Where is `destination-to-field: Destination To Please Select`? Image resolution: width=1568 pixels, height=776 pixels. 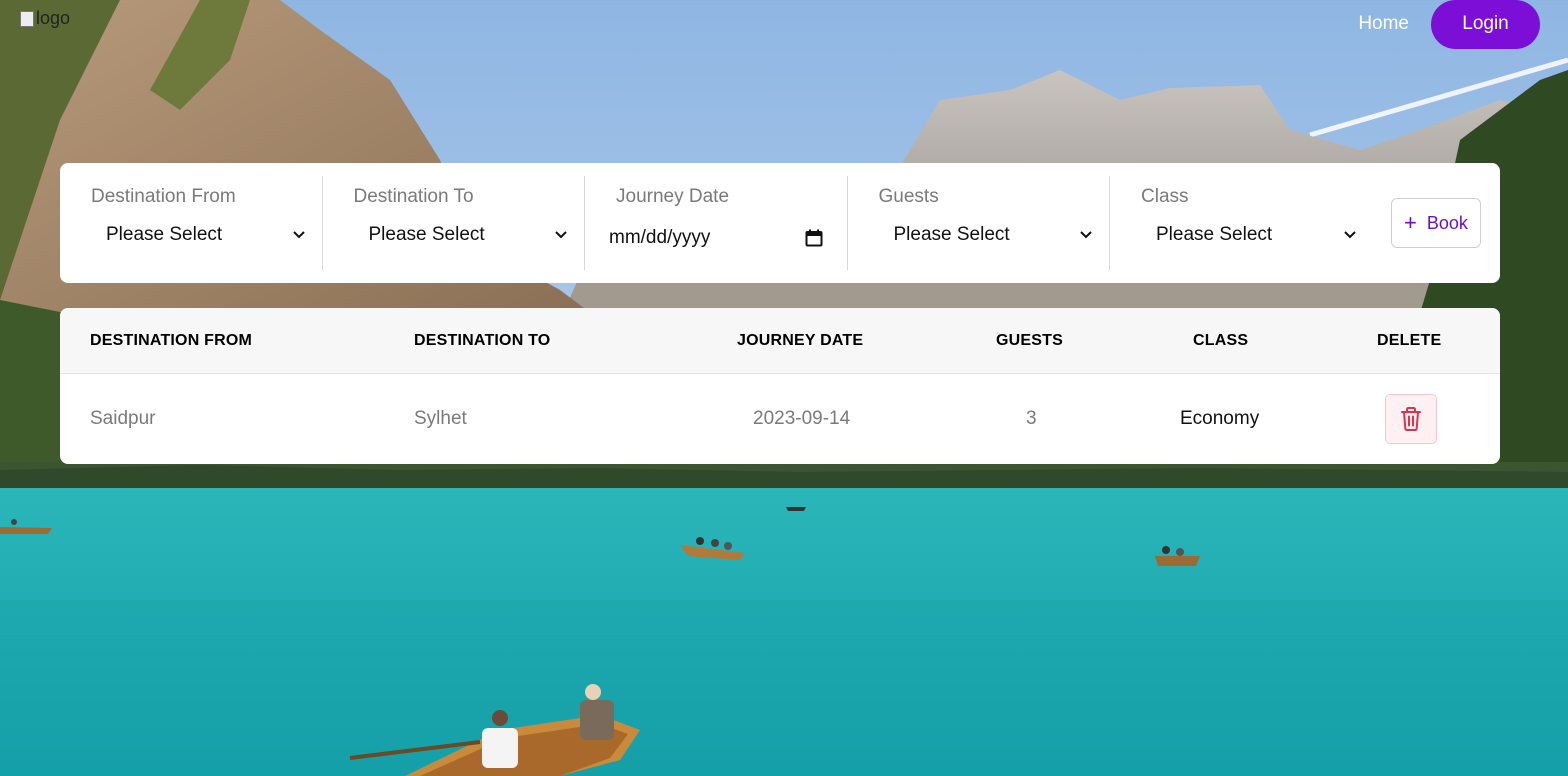
destination-to-field: Destination To Please Select is located at coordinates (454, 223).